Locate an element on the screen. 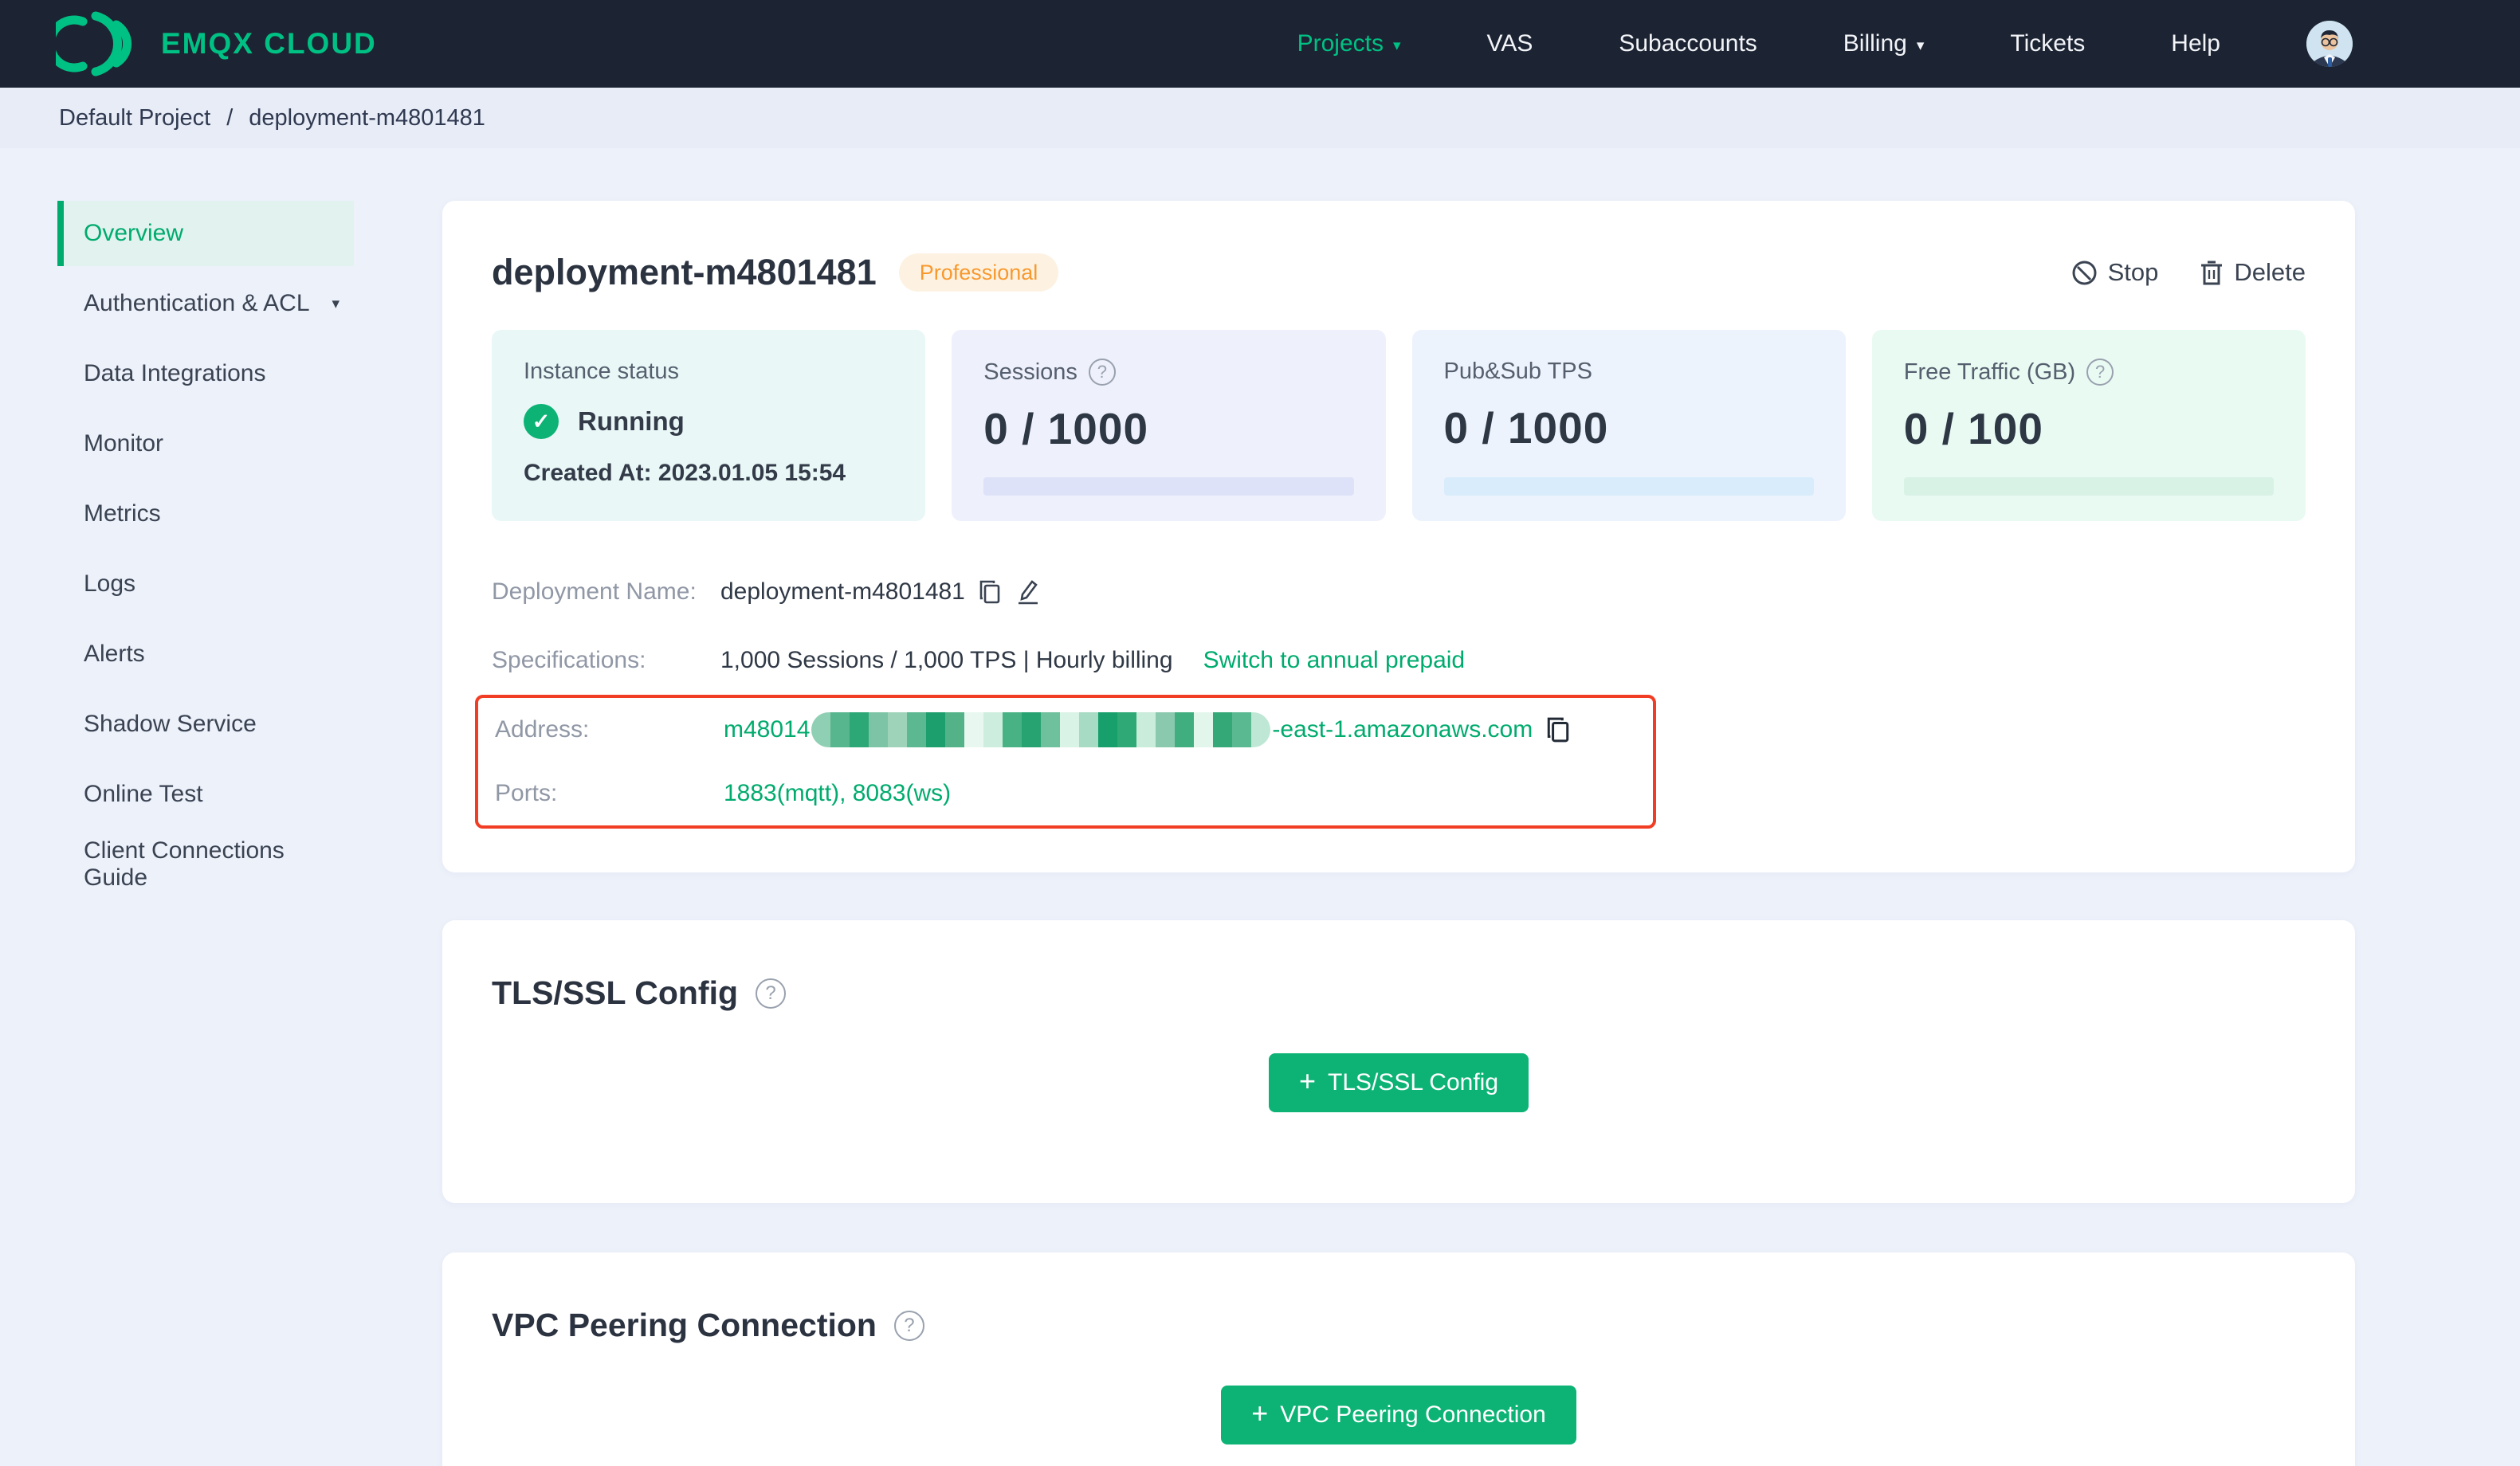 Image resolution: width=2520 pixels, height=1466 pixels. trash-icon is located at coordinates (2212, 273).